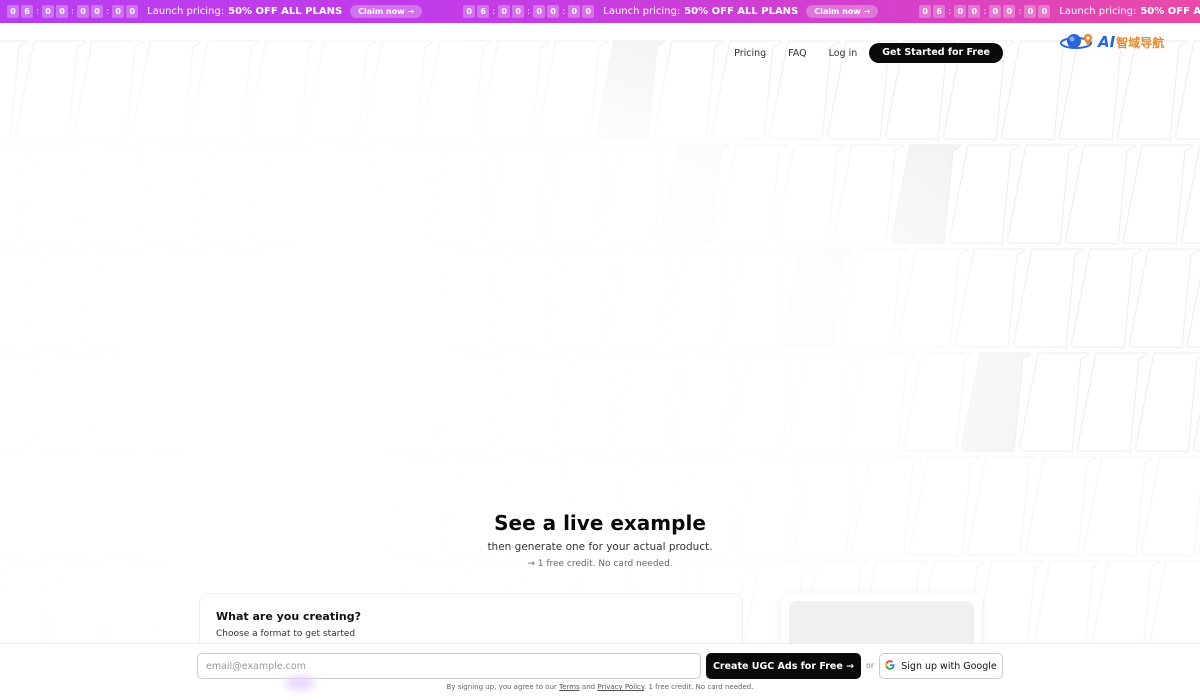  Describe the element at coordinates (449, 666) in the screenshot. I see `email-field` at that location.